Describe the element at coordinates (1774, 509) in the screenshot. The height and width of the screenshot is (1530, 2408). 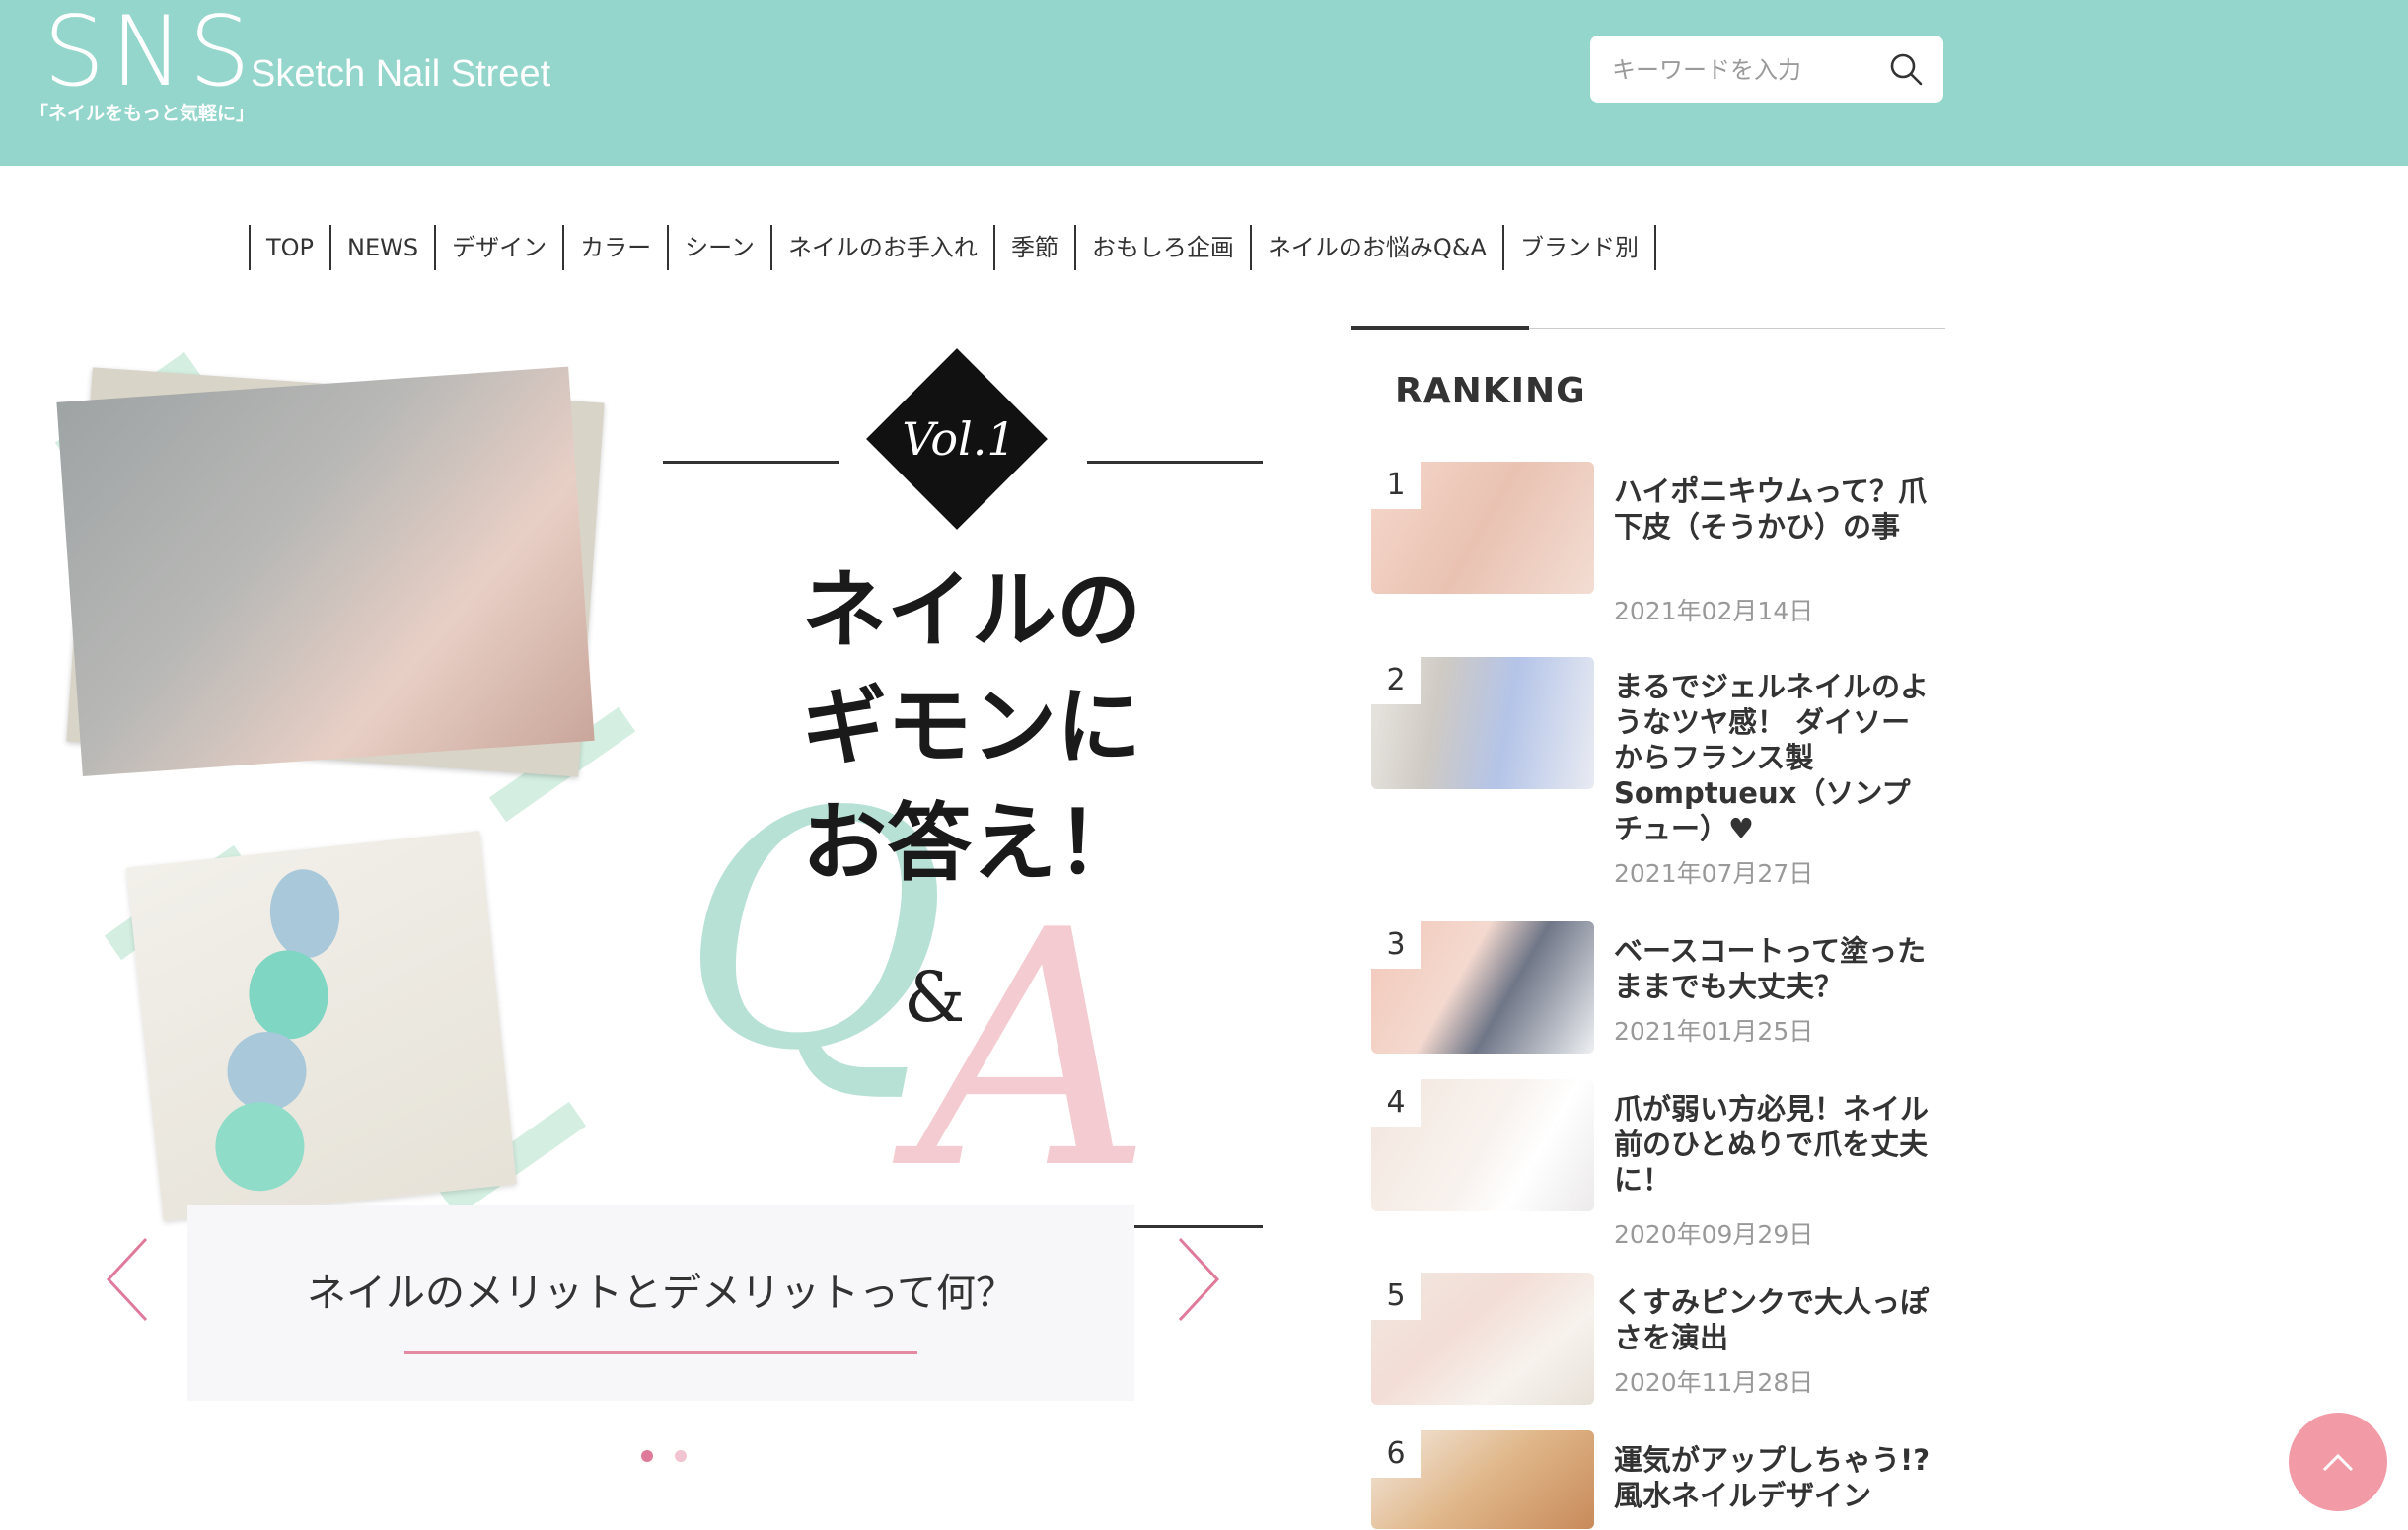
I see `ranking-item-title: ハイポニキウムって？爪下皮（そうかひ）の事` at that location.